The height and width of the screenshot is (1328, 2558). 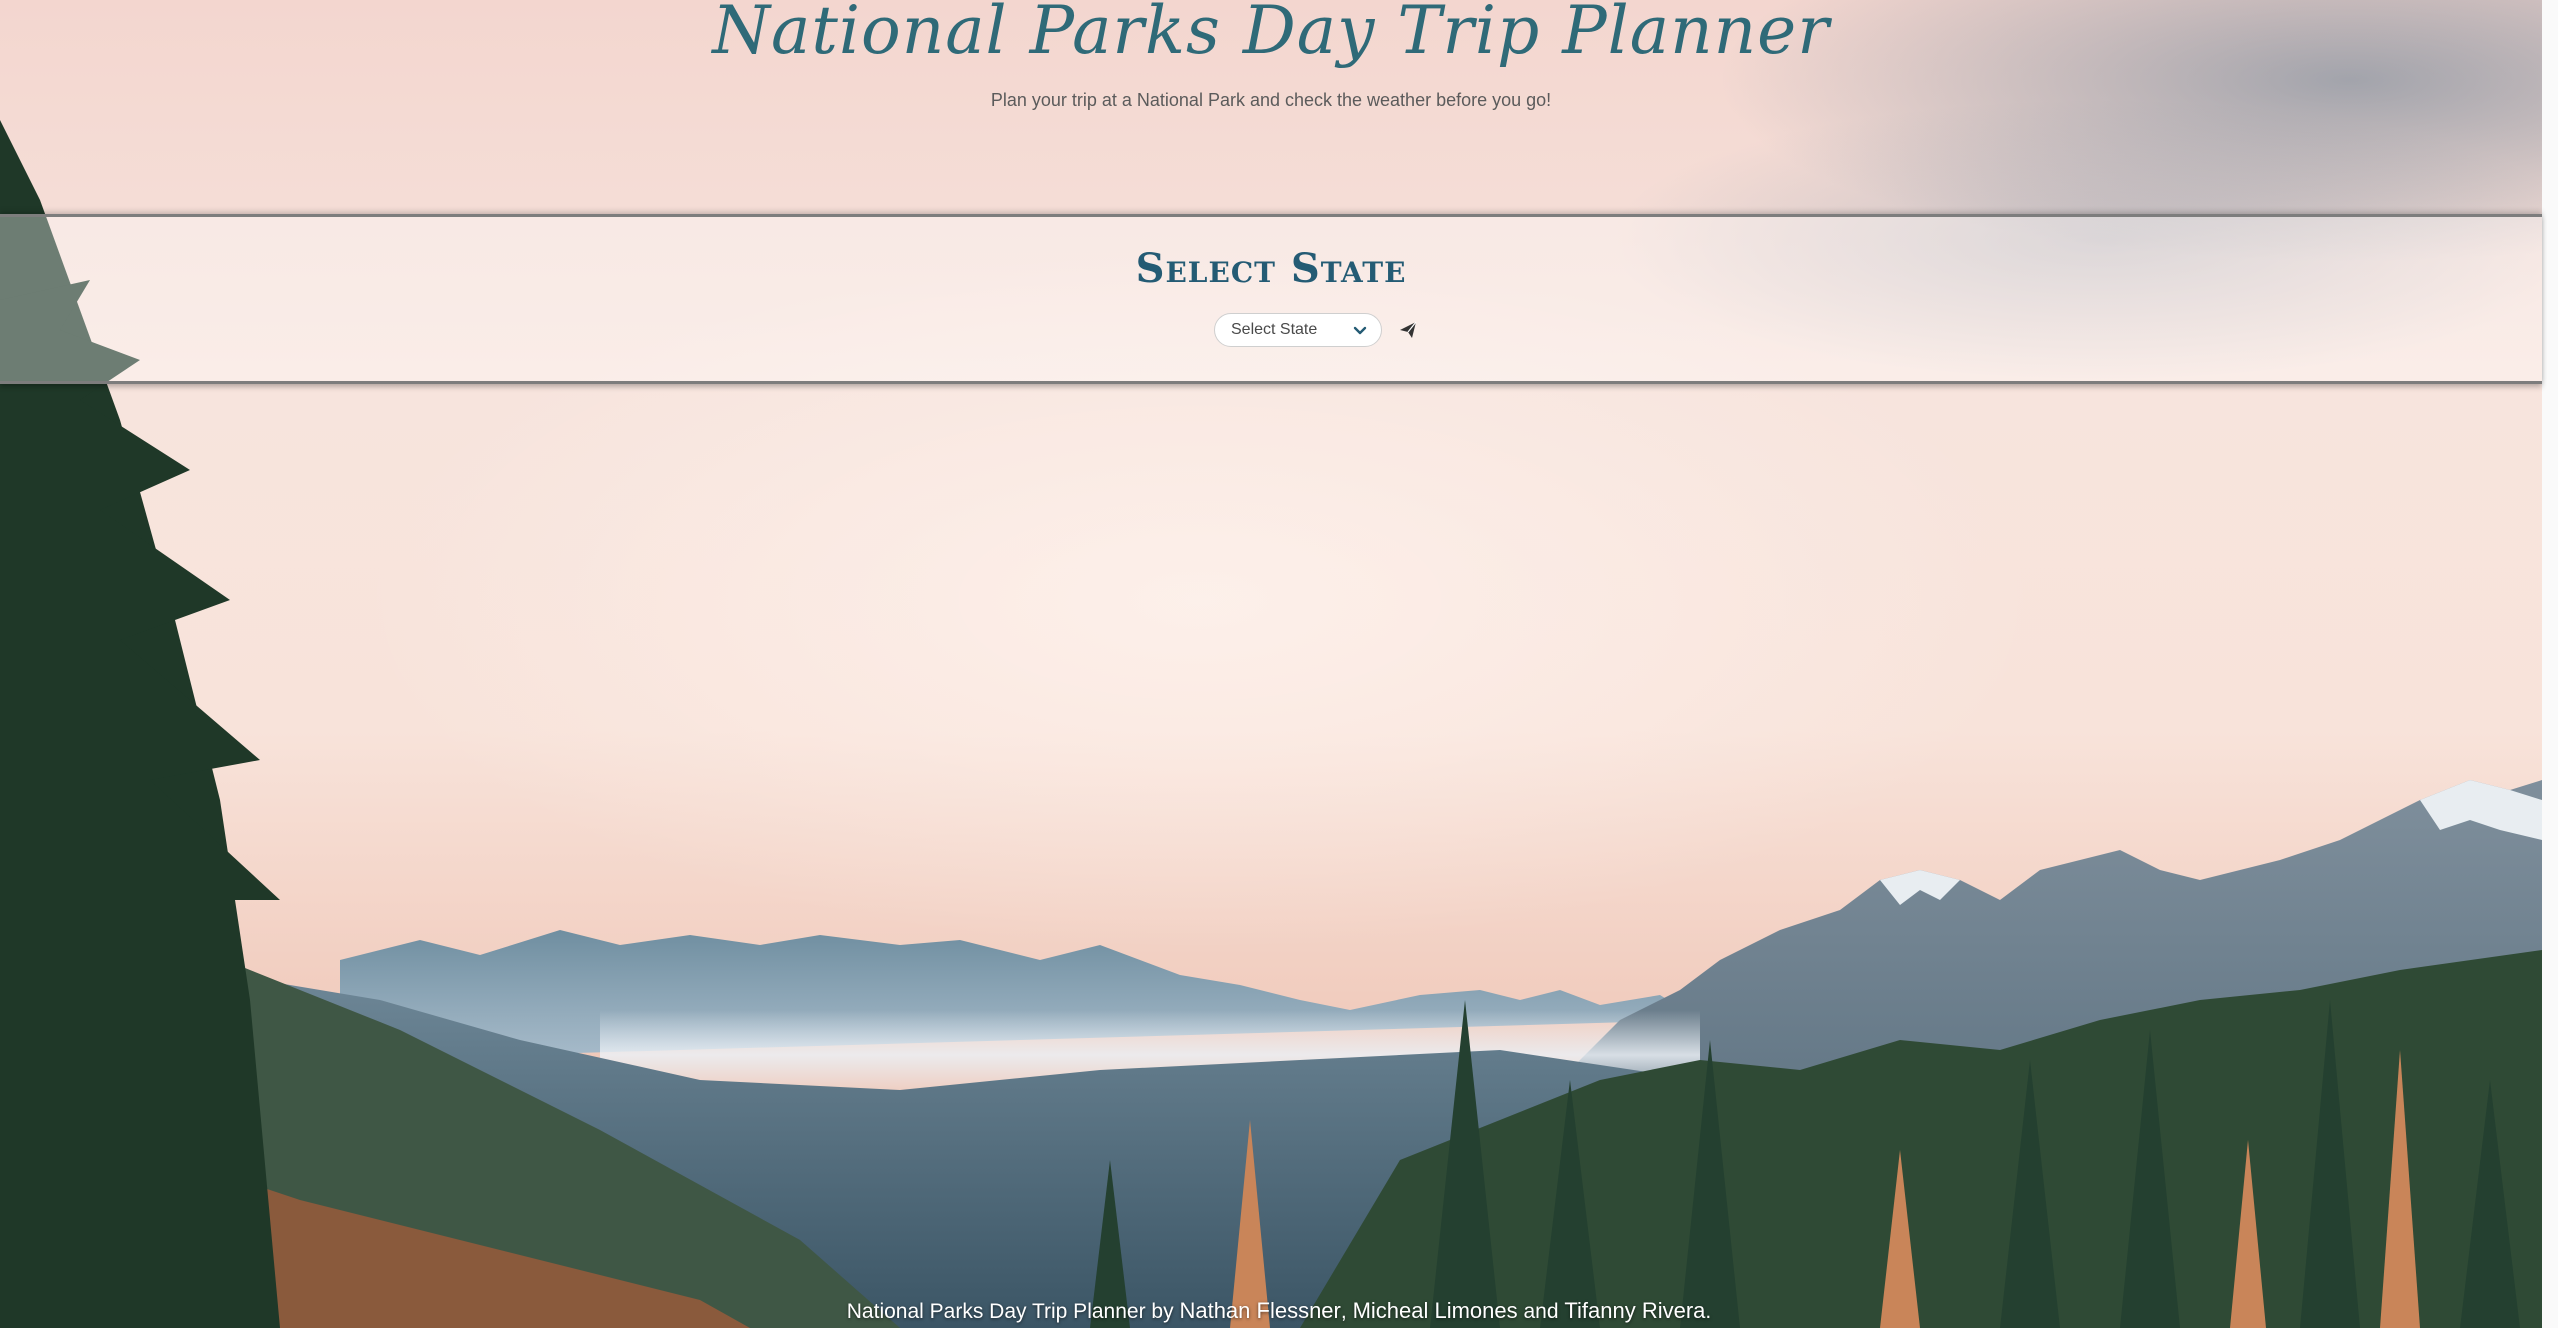 I want to click on state-select-value: Select State, so click(x=1274, y=329).